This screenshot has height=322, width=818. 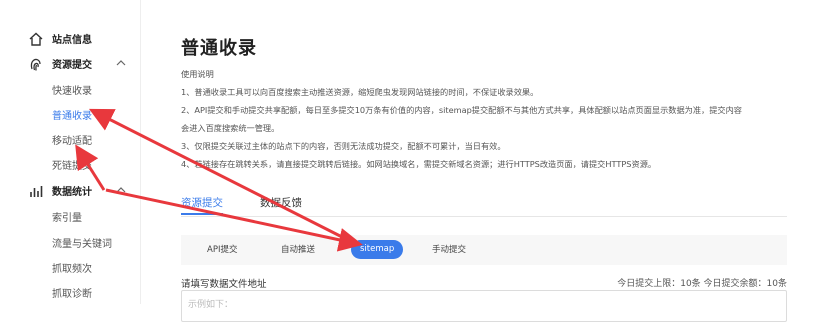 I want to click on data-file-url-label: 请填写数据文件地址, so click(x=224, y=284).